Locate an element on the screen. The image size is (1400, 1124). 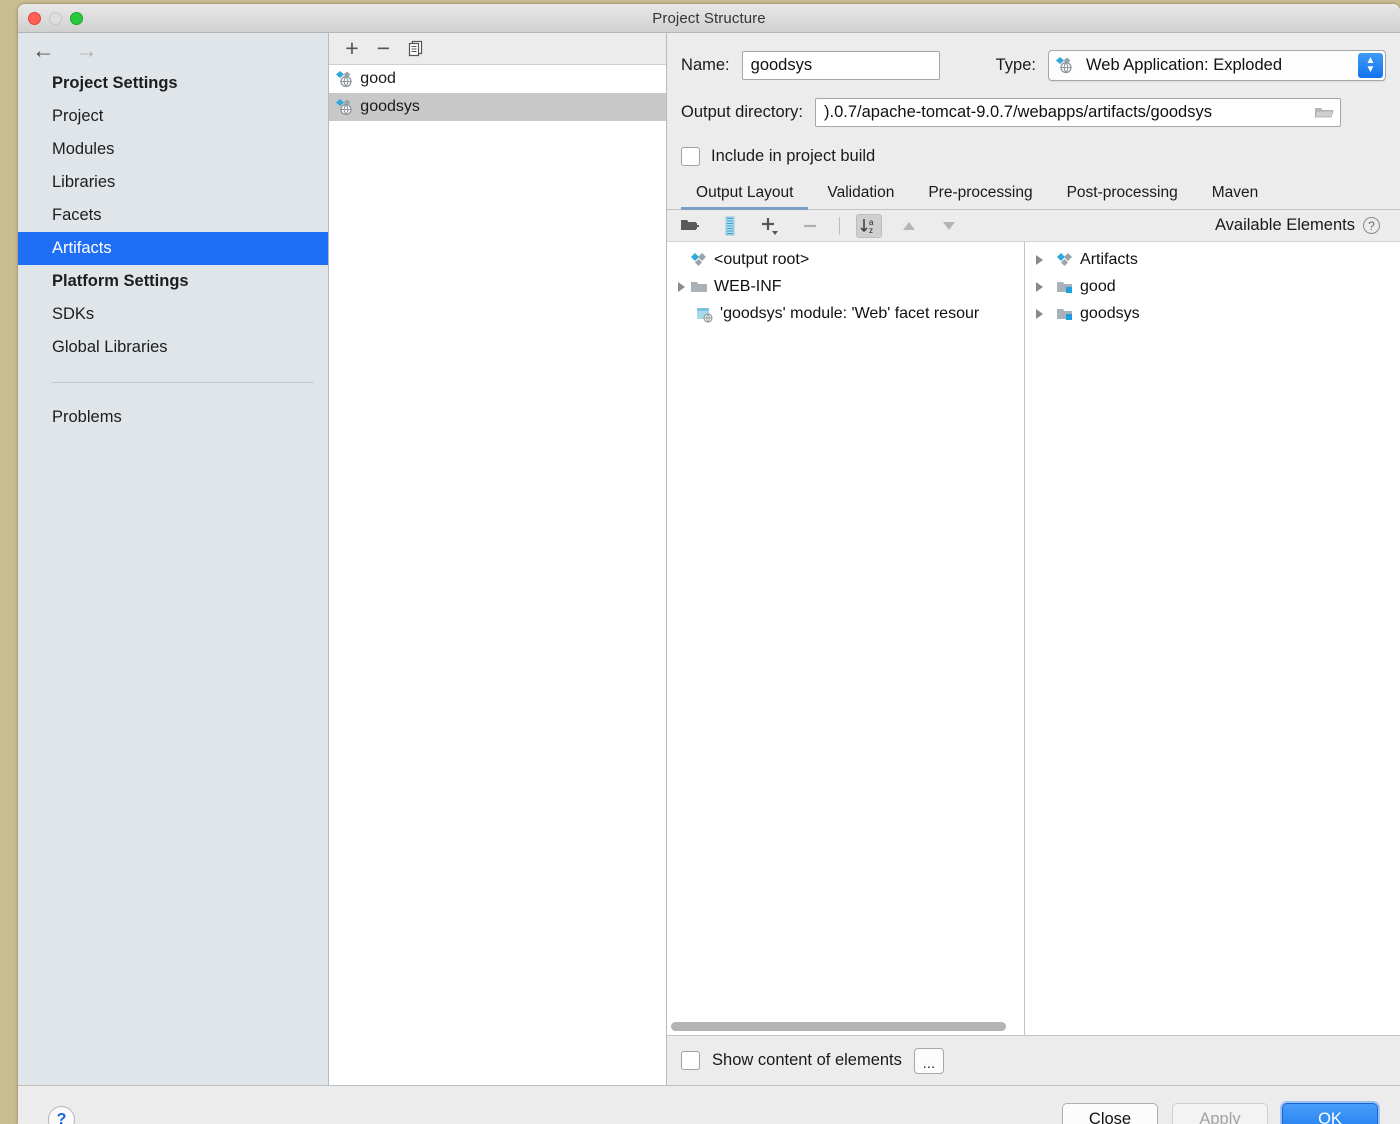
sidebar-item-libraries: Libraries is located at coordinates (173, 182).